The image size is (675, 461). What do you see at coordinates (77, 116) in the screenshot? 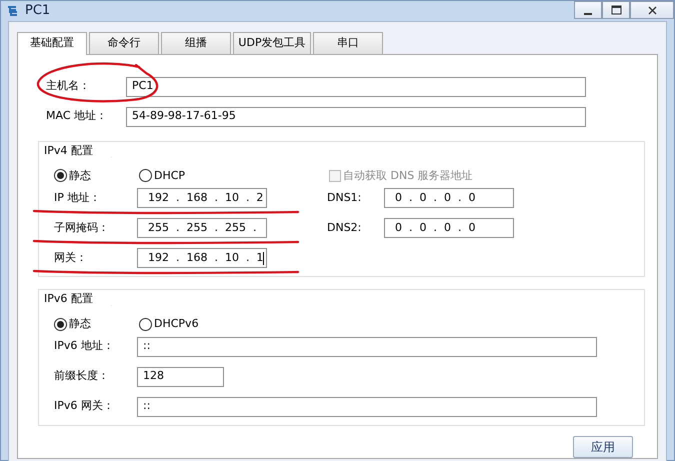
I see `field-label: MAC 地址：` at bounding box center [77, 116].